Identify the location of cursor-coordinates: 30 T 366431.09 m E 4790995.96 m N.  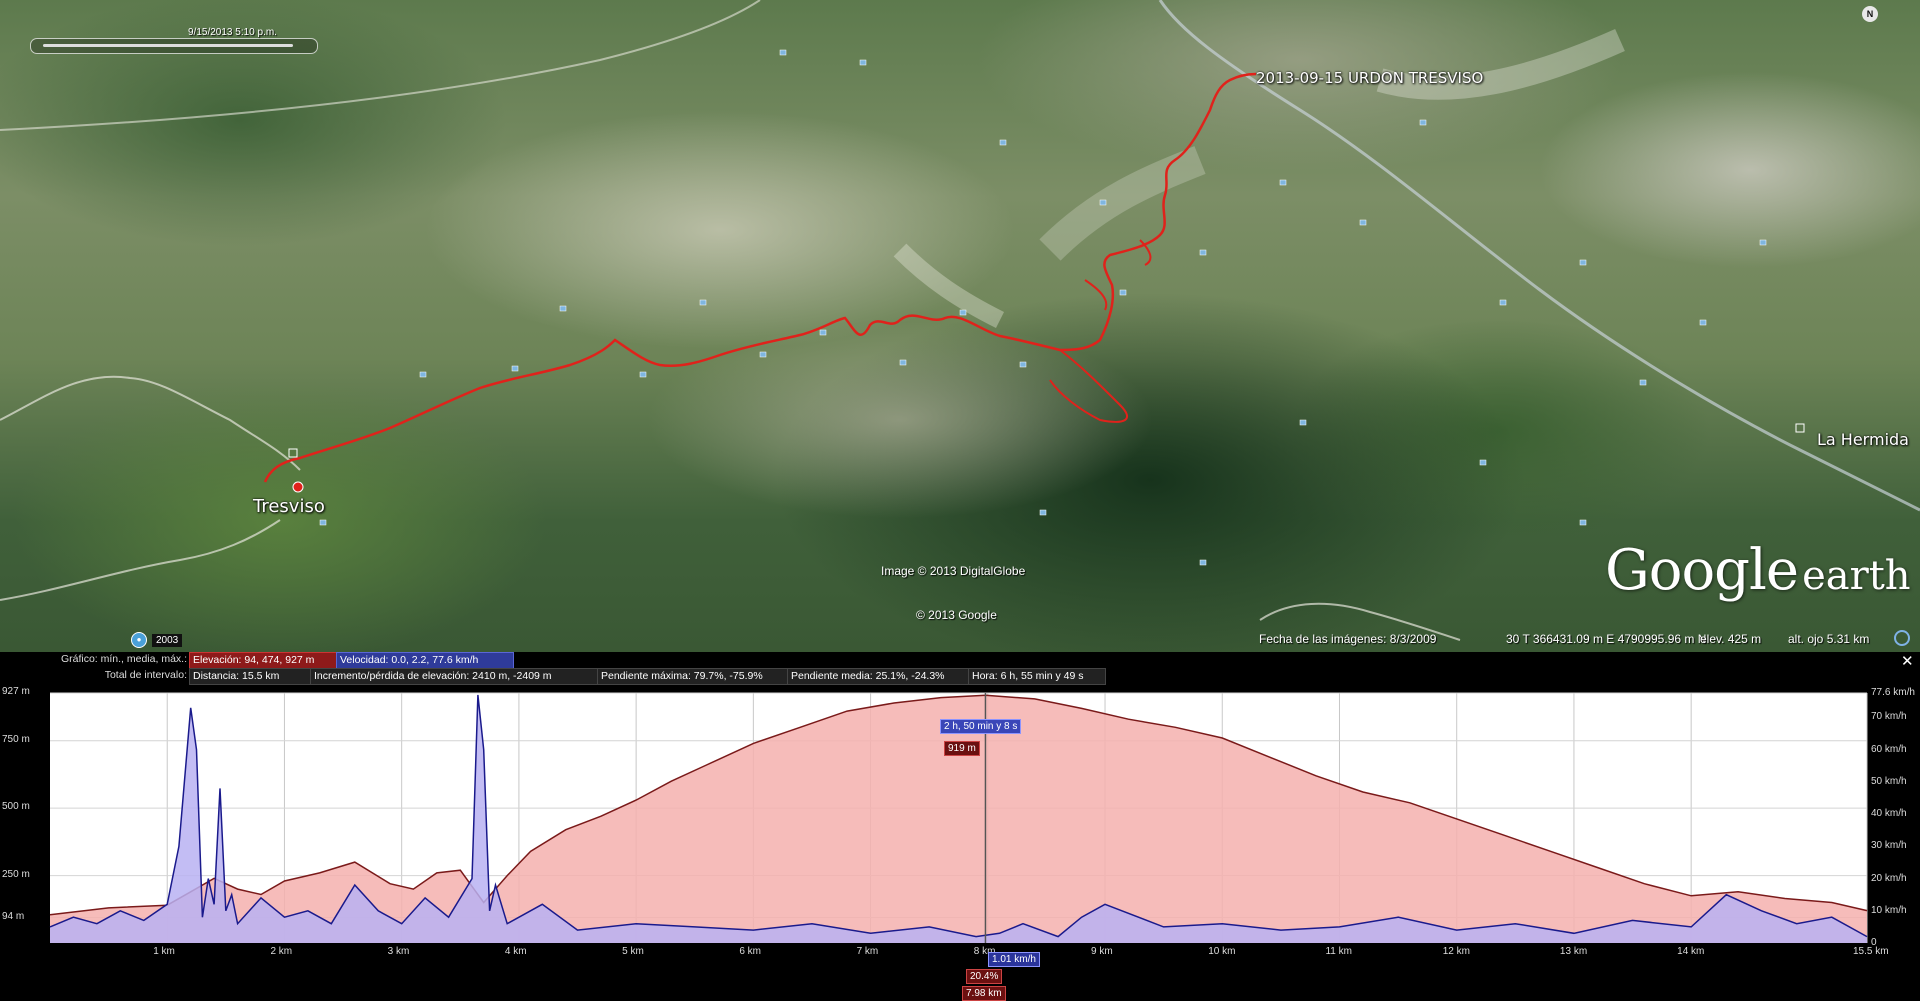
(1606, 639).